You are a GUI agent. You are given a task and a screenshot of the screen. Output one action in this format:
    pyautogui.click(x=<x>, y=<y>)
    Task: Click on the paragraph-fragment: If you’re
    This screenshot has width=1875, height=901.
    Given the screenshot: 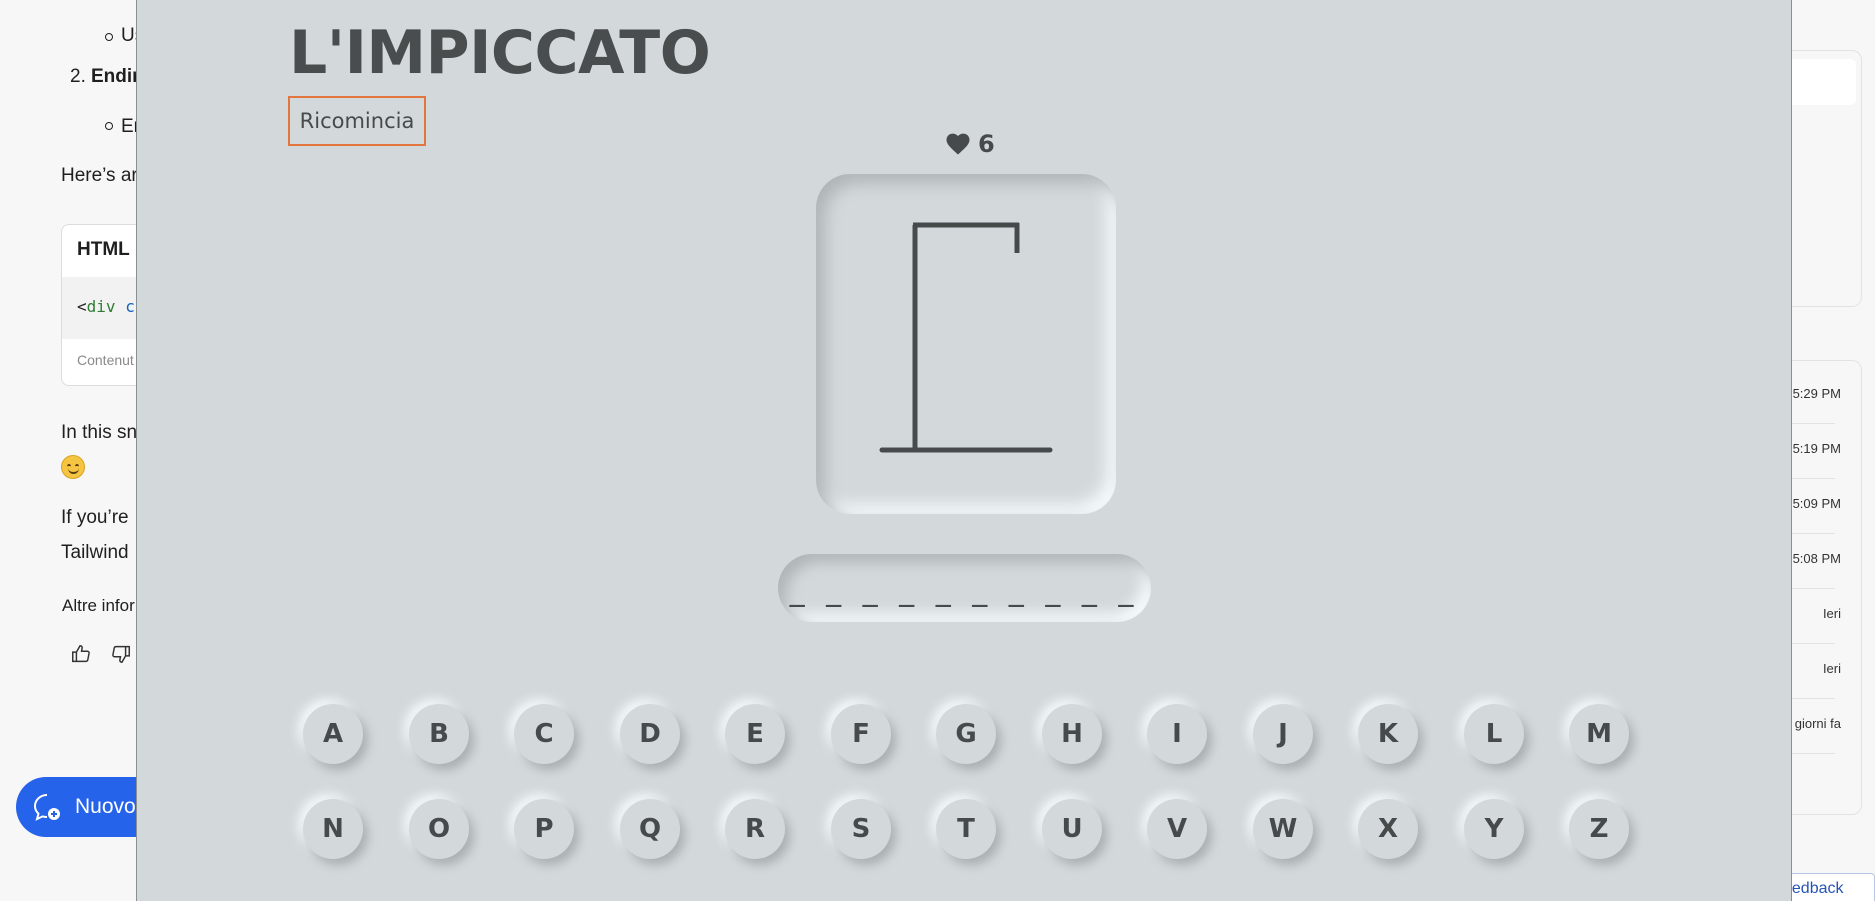 What is the action you would take?
    pyautogui.click(x=95, y=517)
    